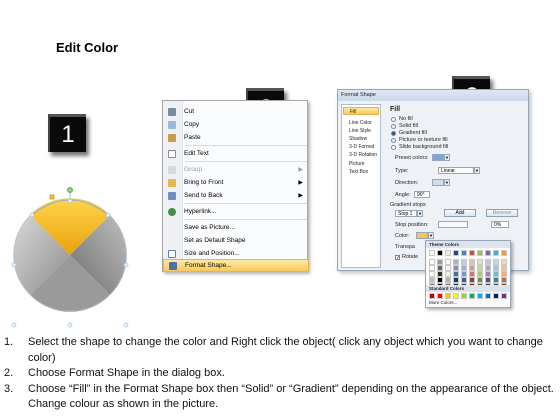  What do you see at coordinates (405, 247) in the screenshot?
I see `transparency-label: Transpa` at bounding box center [405, 247].